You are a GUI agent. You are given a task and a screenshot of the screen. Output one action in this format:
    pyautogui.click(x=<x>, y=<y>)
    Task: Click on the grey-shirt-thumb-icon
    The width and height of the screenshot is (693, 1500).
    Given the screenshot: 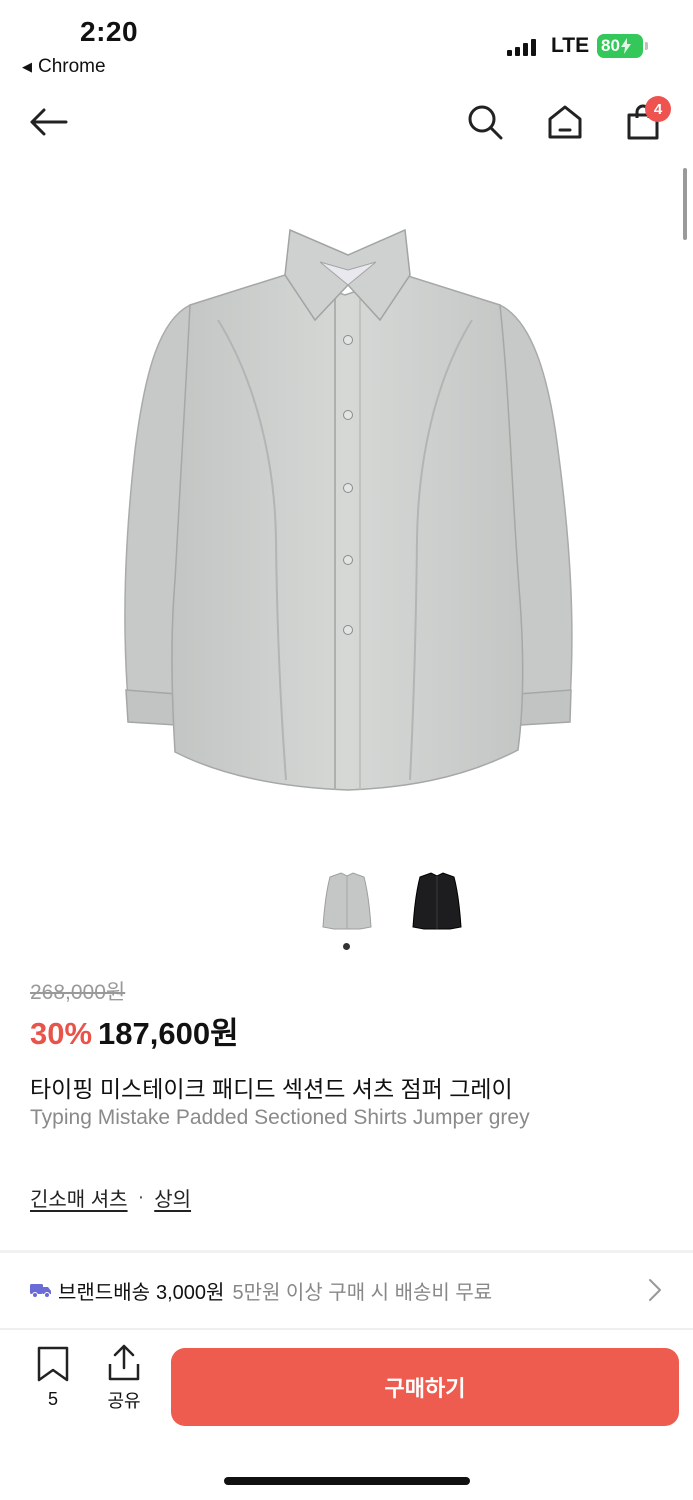 What is the action you would take?
    pyautogui.click(x=347, y=901)
    